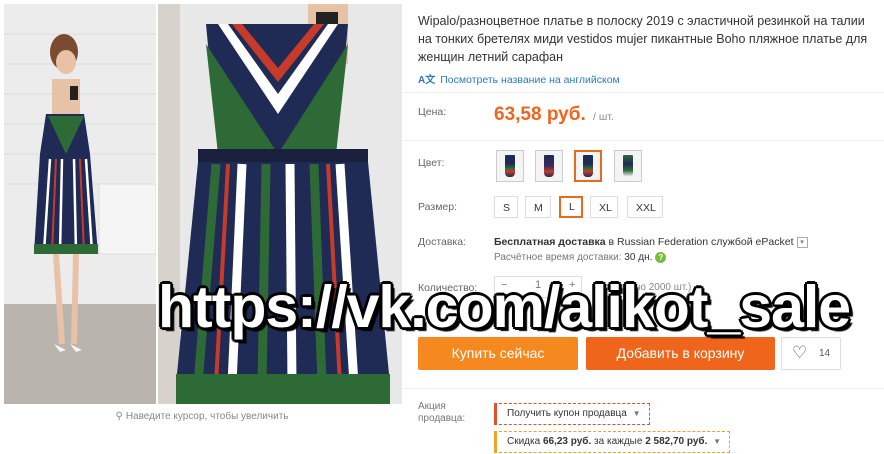 This screenshot has height=454, width=884. What do you see at coordinates (618, 441) in the screenshot?
I see `discount-mid: за каждые` at bounding box center [618, 441].